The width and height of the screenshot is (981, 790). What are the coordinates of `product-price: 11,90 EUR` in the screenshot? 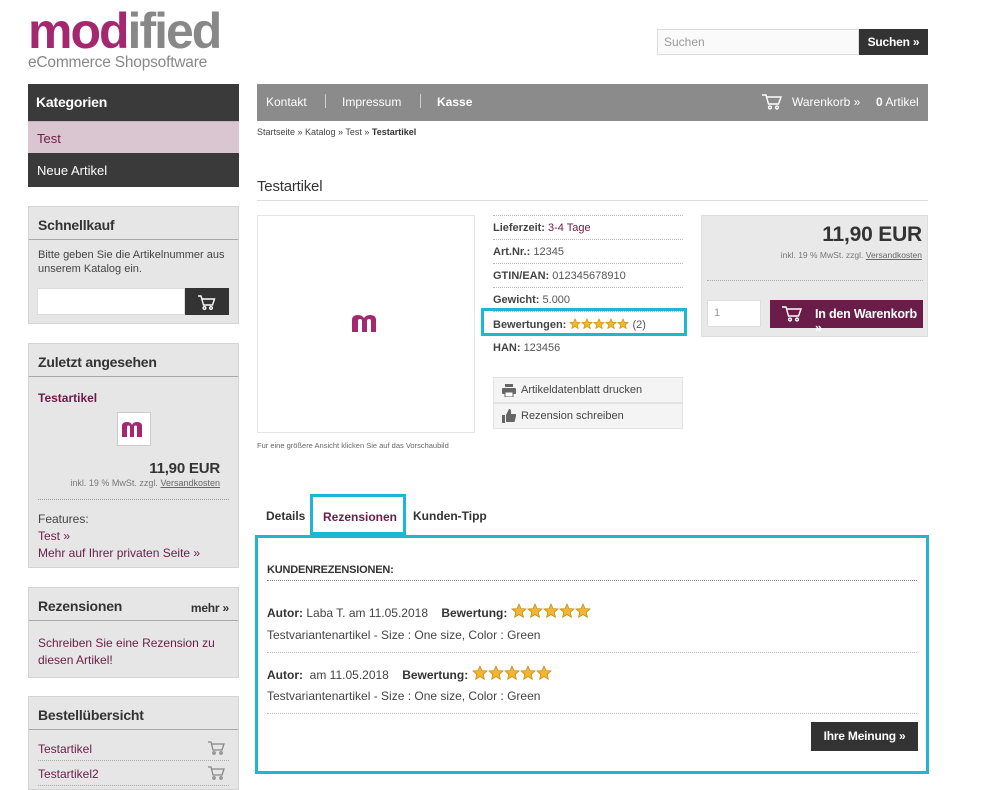 It's located at (872, 234).